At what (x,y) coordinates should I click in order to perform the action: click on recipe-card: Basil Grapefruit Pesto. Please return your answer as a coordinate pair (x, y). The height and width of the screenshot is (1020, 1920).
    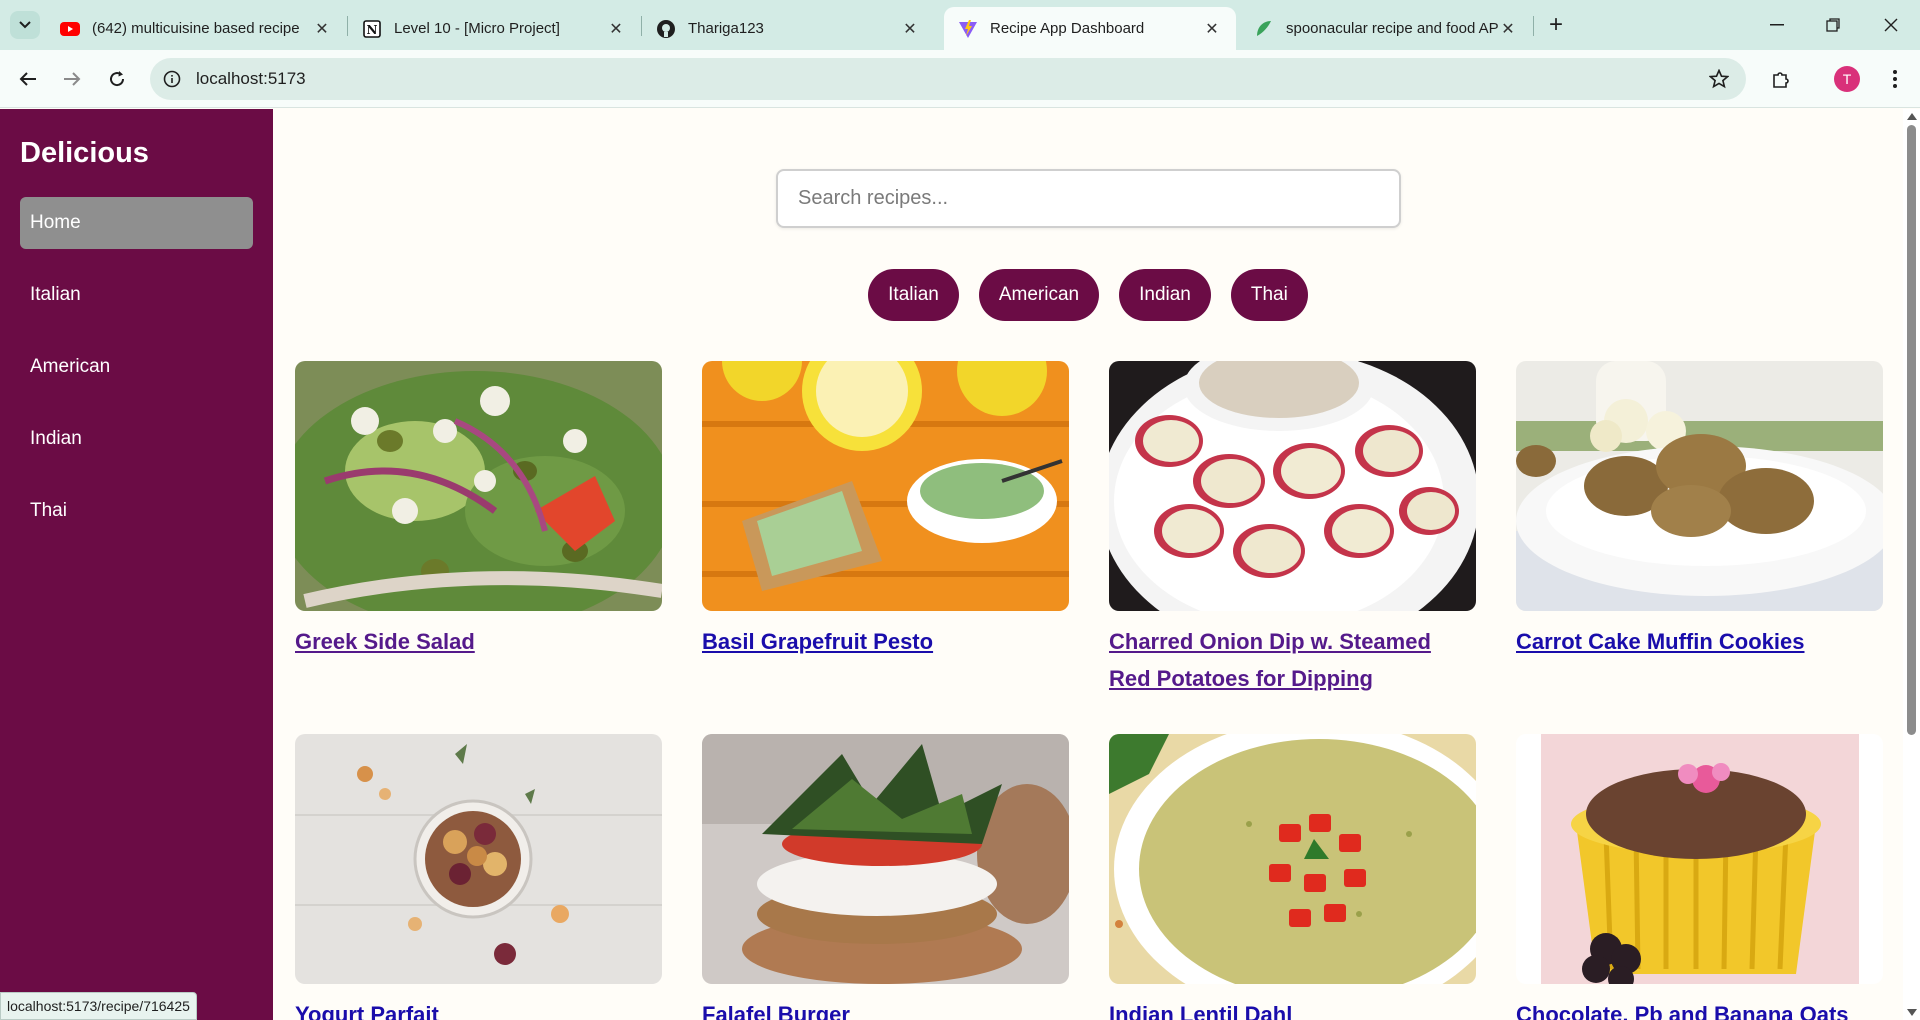
    Looking at the image, I should click on (885, 510).